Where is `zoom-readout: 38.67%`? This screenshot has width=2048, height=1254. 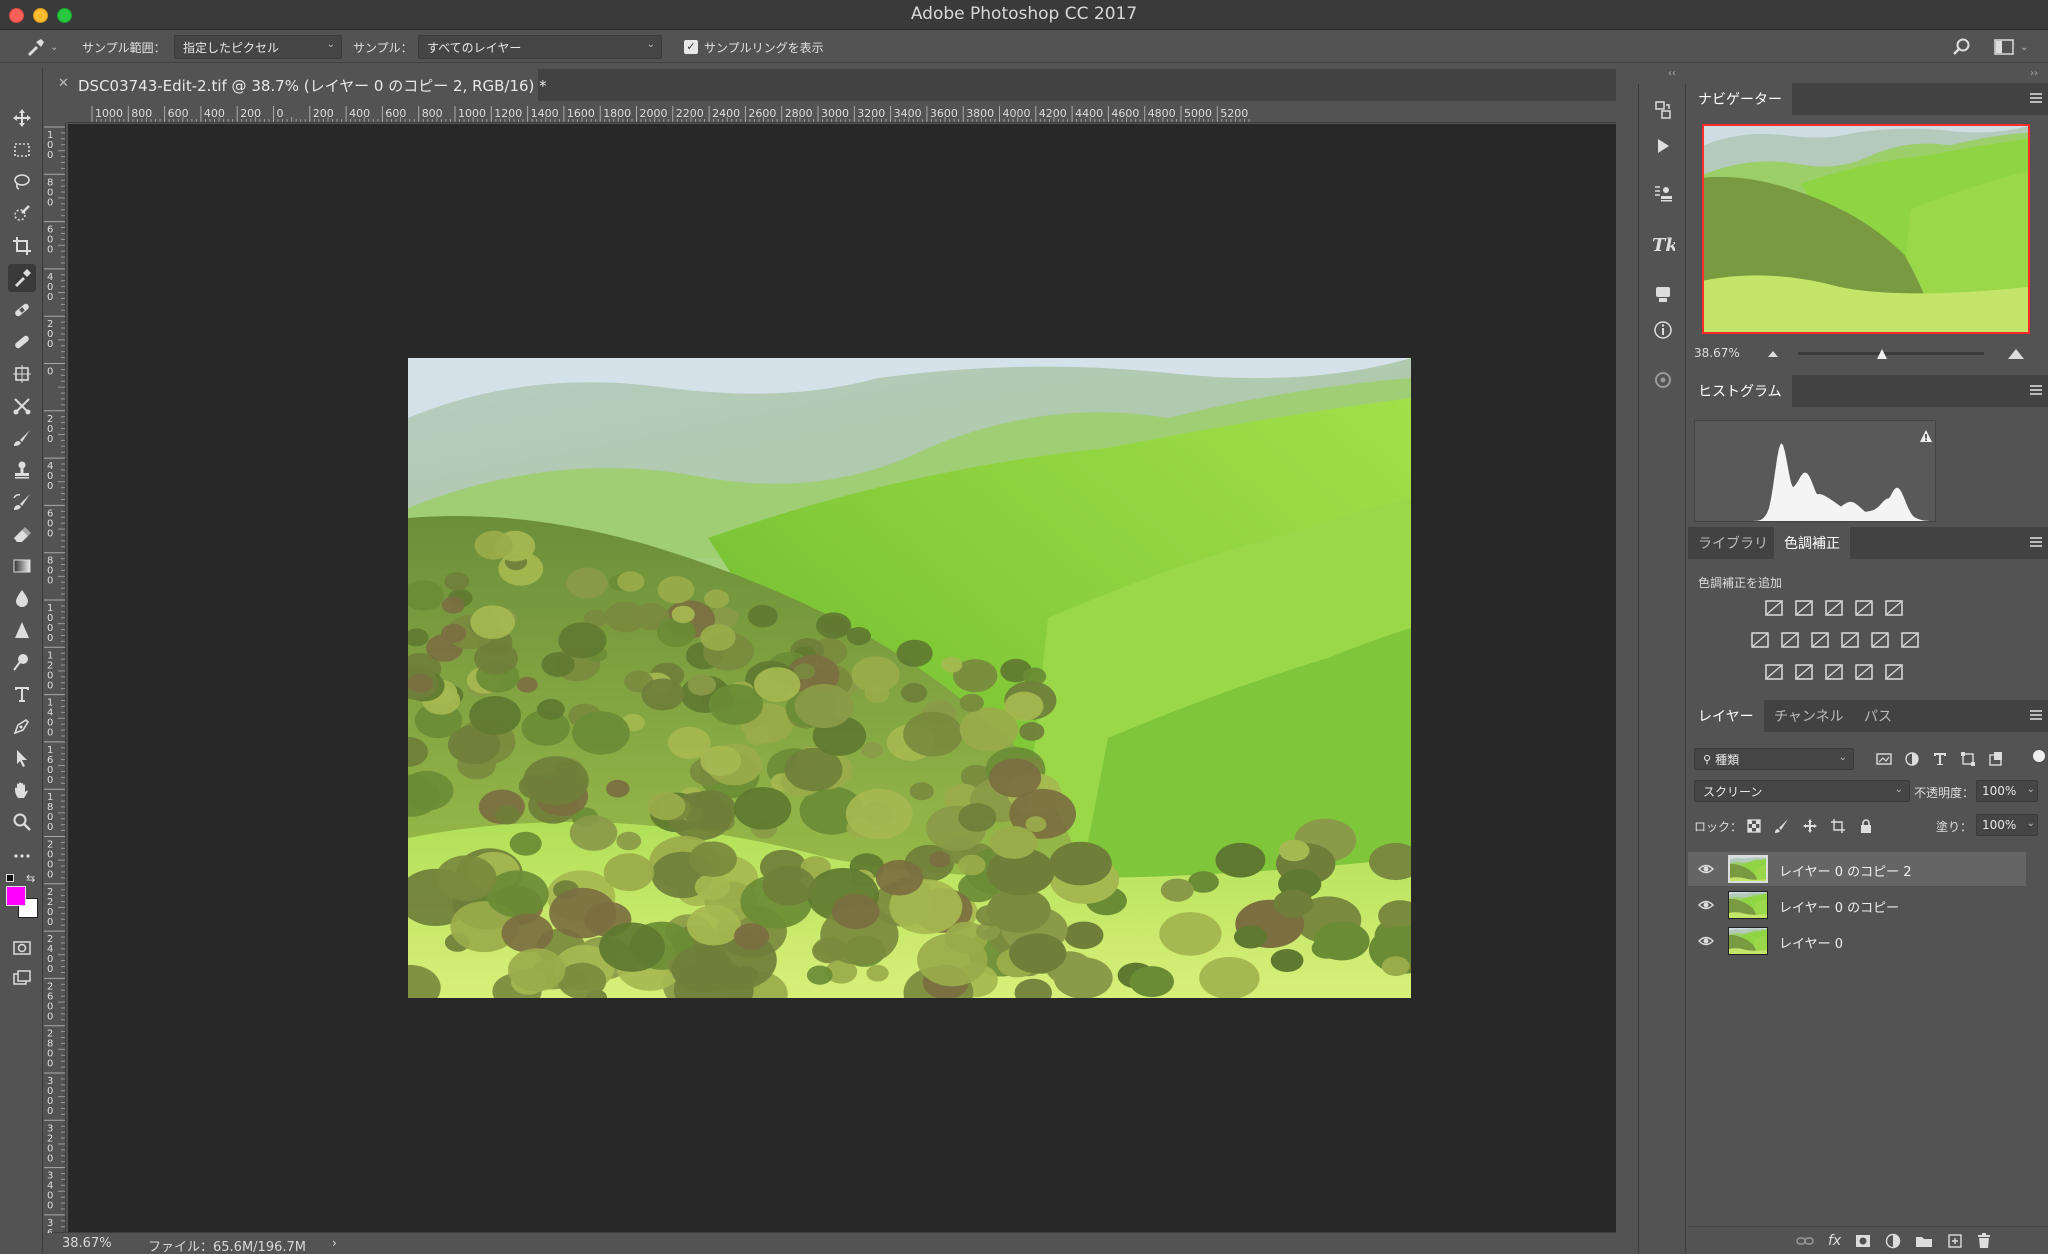
zoom-readout: 38.67% is located at coordinates (87, 1243).